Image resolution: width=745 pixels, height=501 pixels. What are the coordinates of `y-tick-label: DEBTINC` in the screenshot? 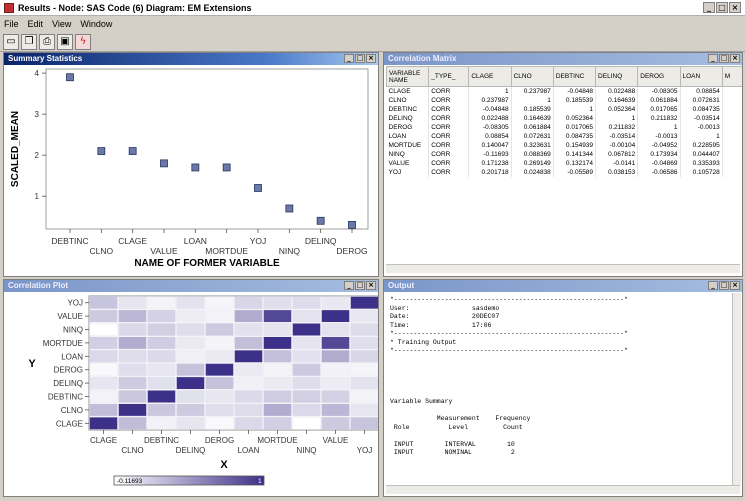 It's located at (65, 397).